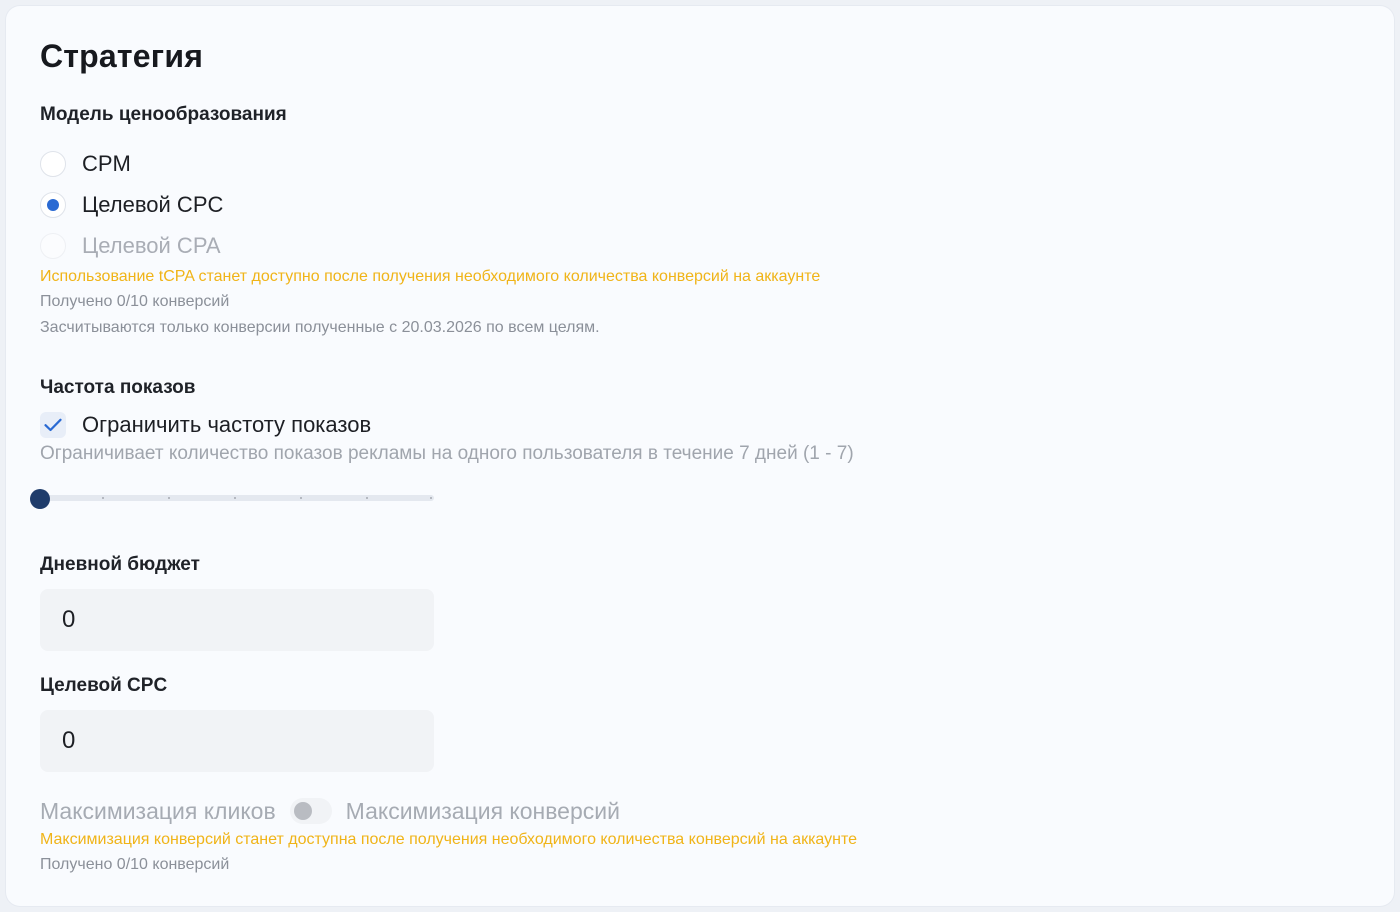  Describe the element at coordinates (227, 424) in the screenshot. I see `frequency-limit-label: Ограничить частоту показов` at that location.